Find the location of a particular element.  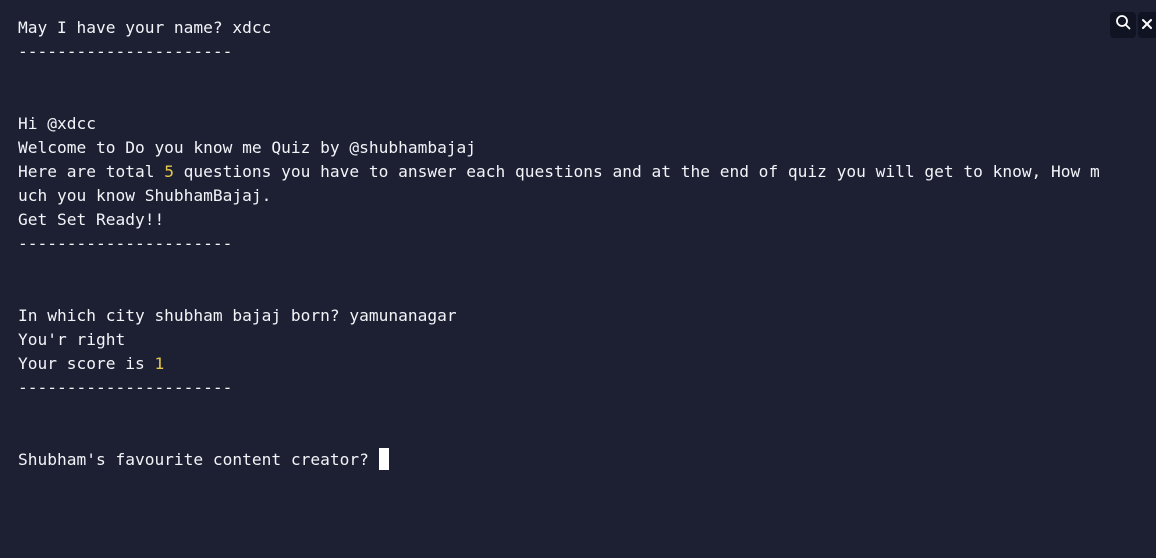

question-1-result: You'r right is located at coordinates (72, 339).